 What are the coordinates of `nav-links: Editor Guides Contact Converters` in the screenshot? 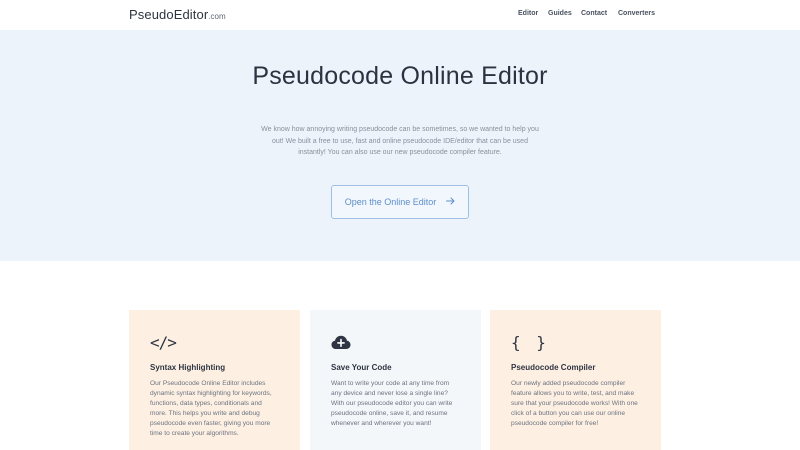 It's located at (400, 16).